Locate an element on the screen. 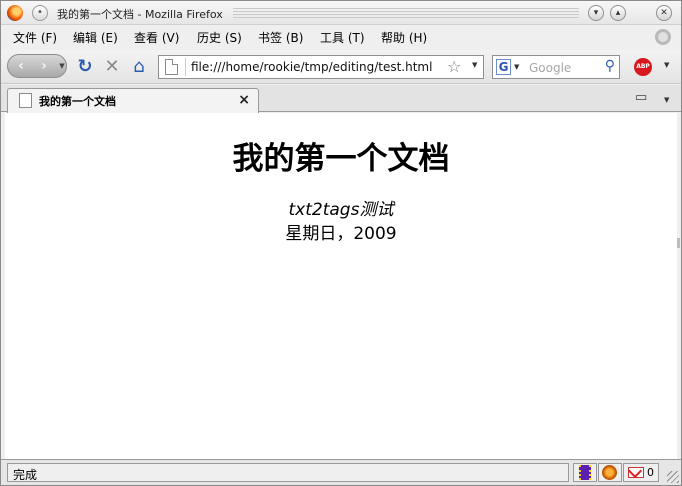 The width and height of the screenshot is (682, 486). title-bar: • 我的第一个文档 - Mozilla Firefox ▾ ▴ ✕ is located at coordinates (341, 13).